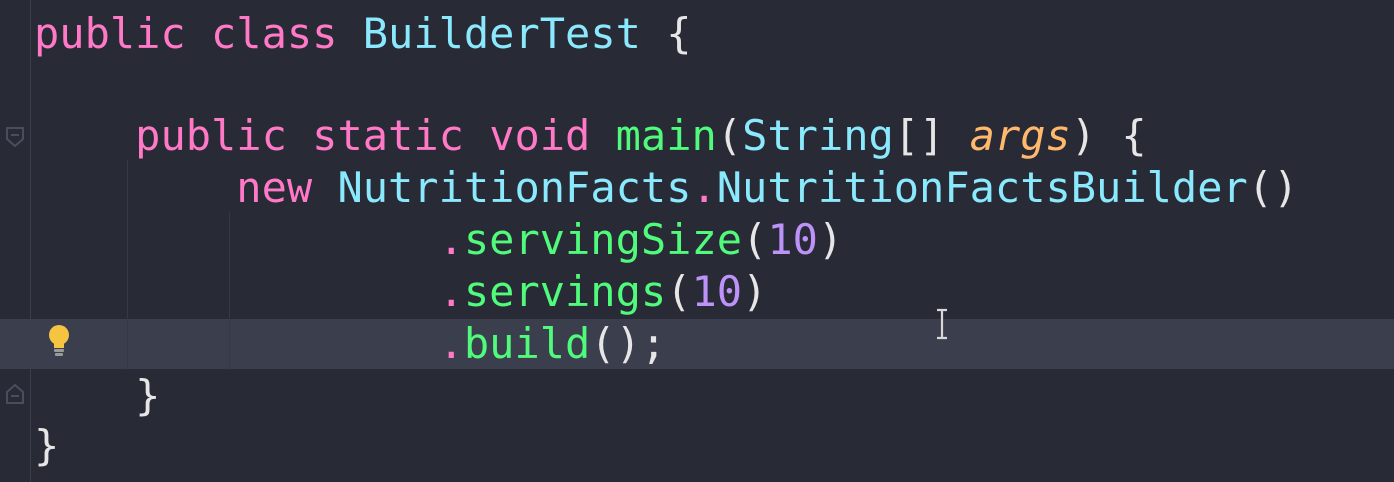 Image resolution: width=1394 pixels, height=482 pixels. Describe the element at coordinates (59, 341) in the screenshot. I see `lightbulb-icon` at that location.